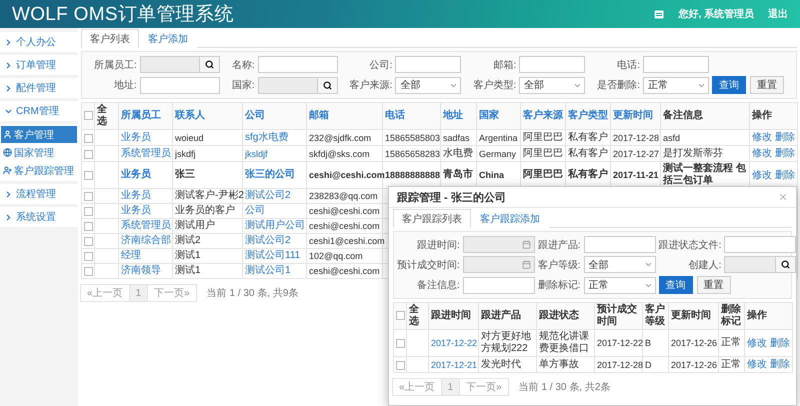 This screenshot has width=800, height=406. Describe the element at coordinates (655, 316) in the screenshot. I see `column-header: 客户等级` at that location.